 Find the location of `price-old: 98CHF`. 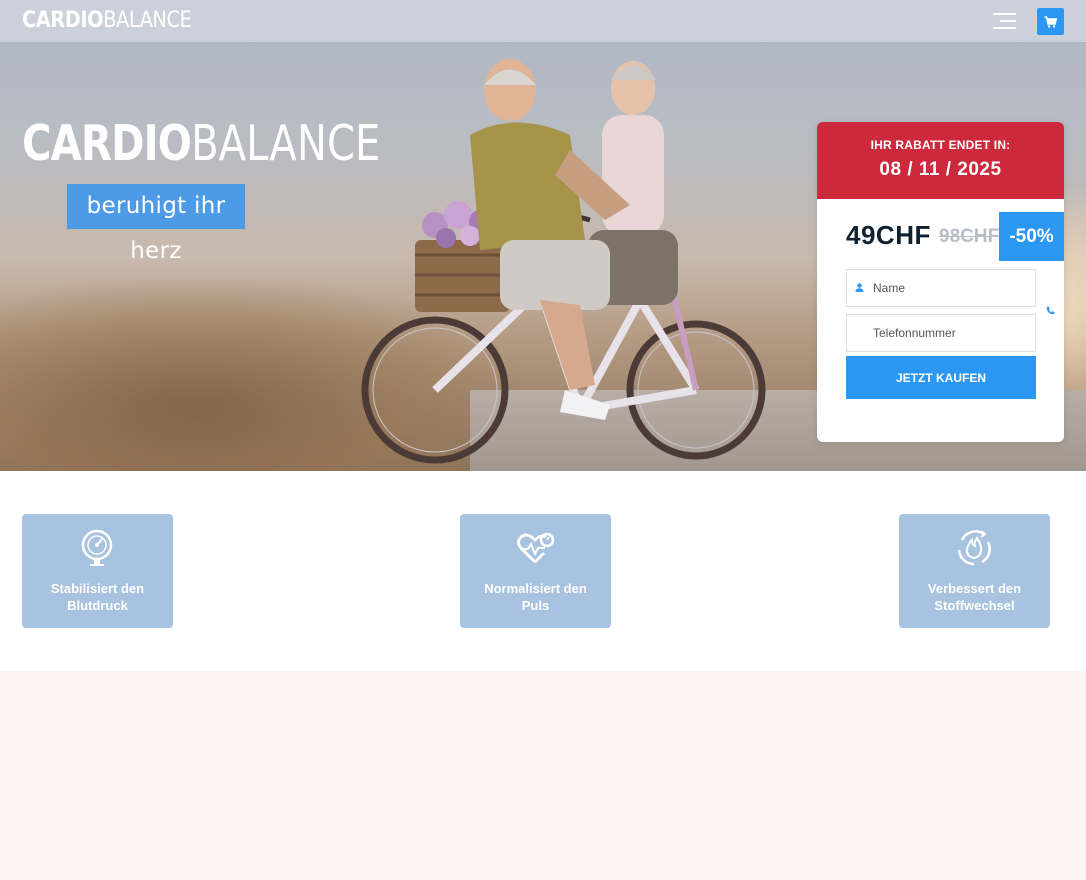

price-old: 98CHF is located at coordinates (969, 236).